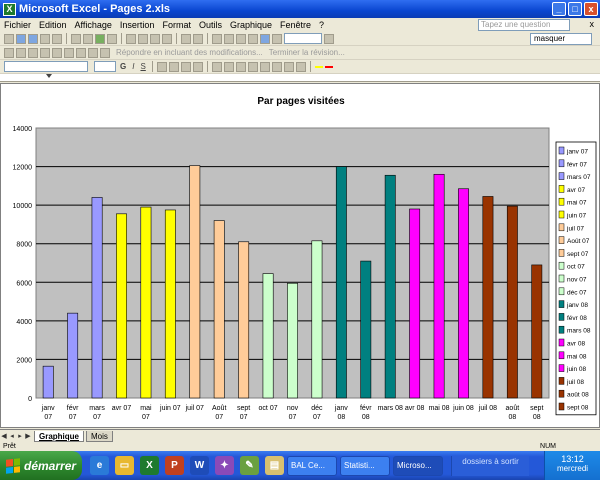  I want to click on copy-icon, so click(143, 38).